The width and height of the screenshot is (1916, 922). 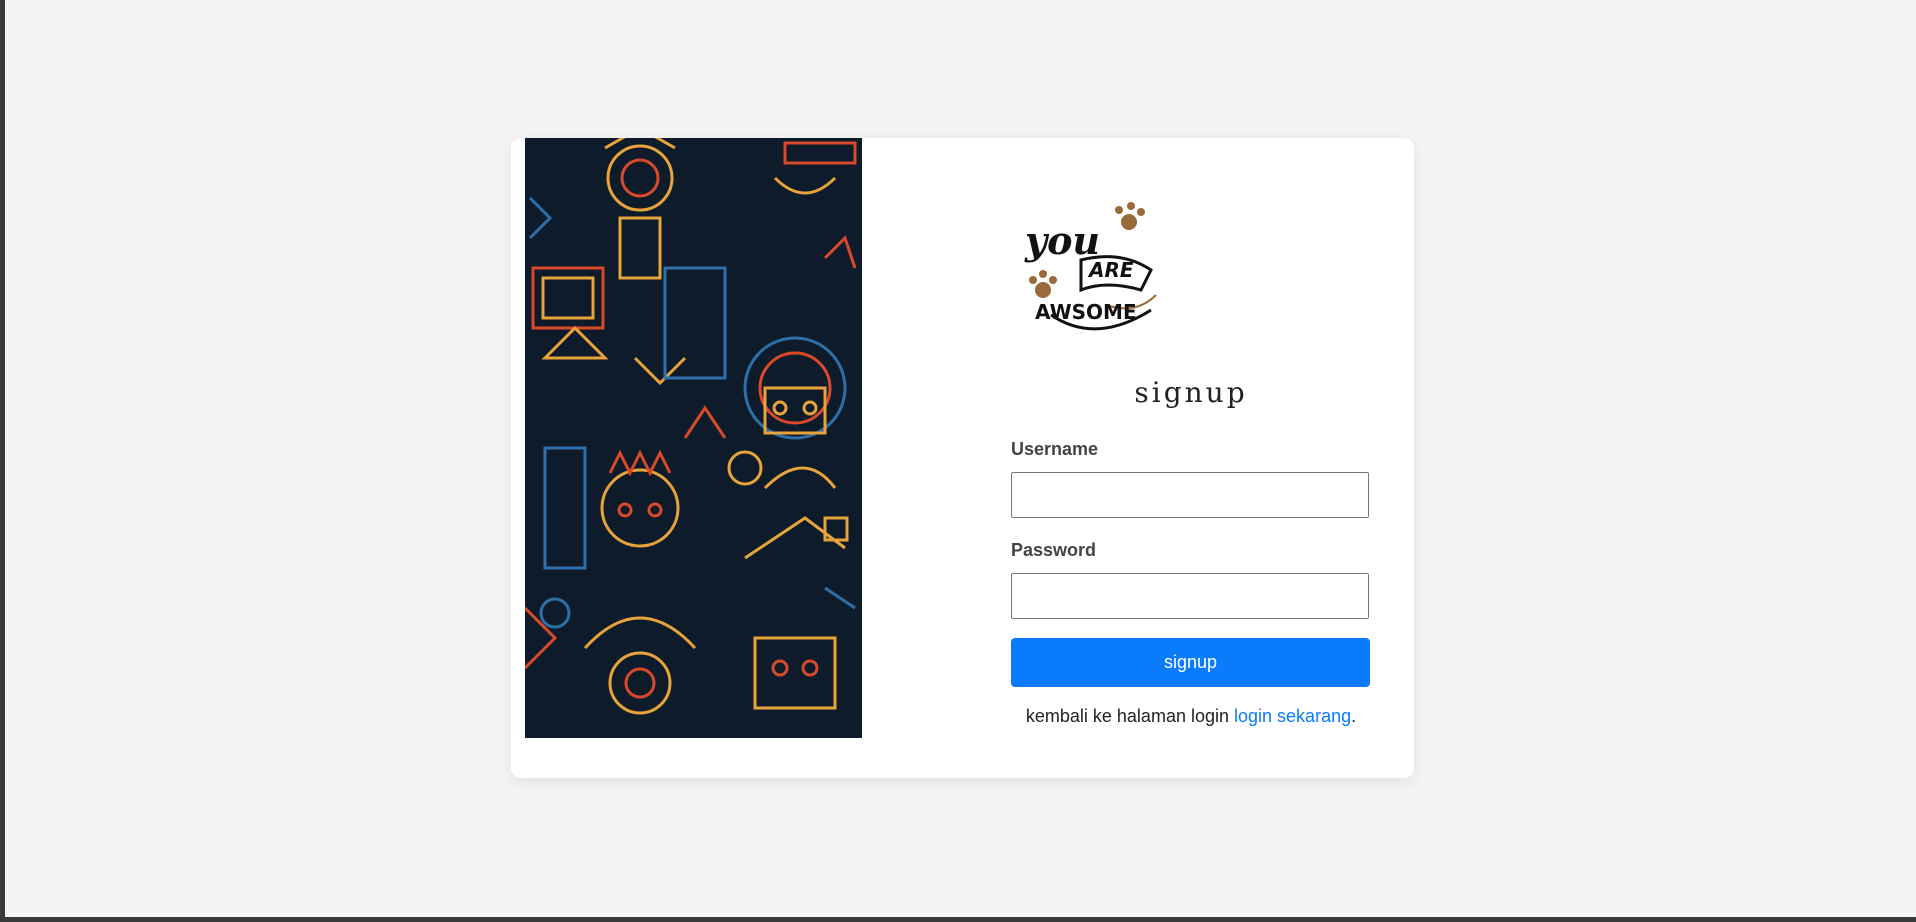 I want to click on logo-text-awesome: AWSOME, so click(x=1086, y=312).